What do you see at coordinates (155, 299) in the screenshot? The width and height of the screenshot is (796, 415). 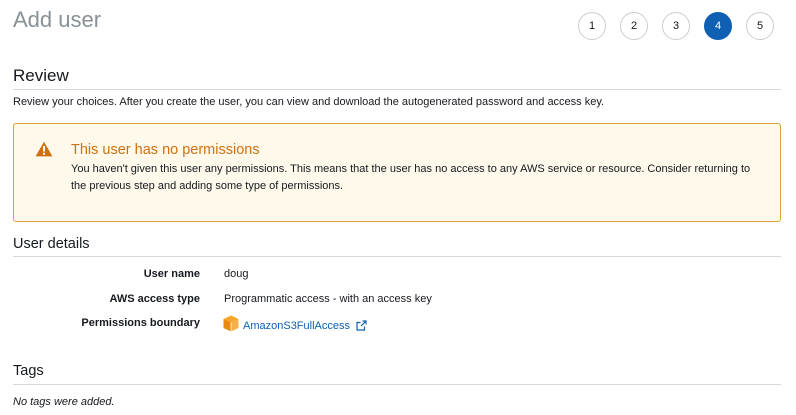 I see `access-type-label: AWS access type` at bounding box center [155, 299].